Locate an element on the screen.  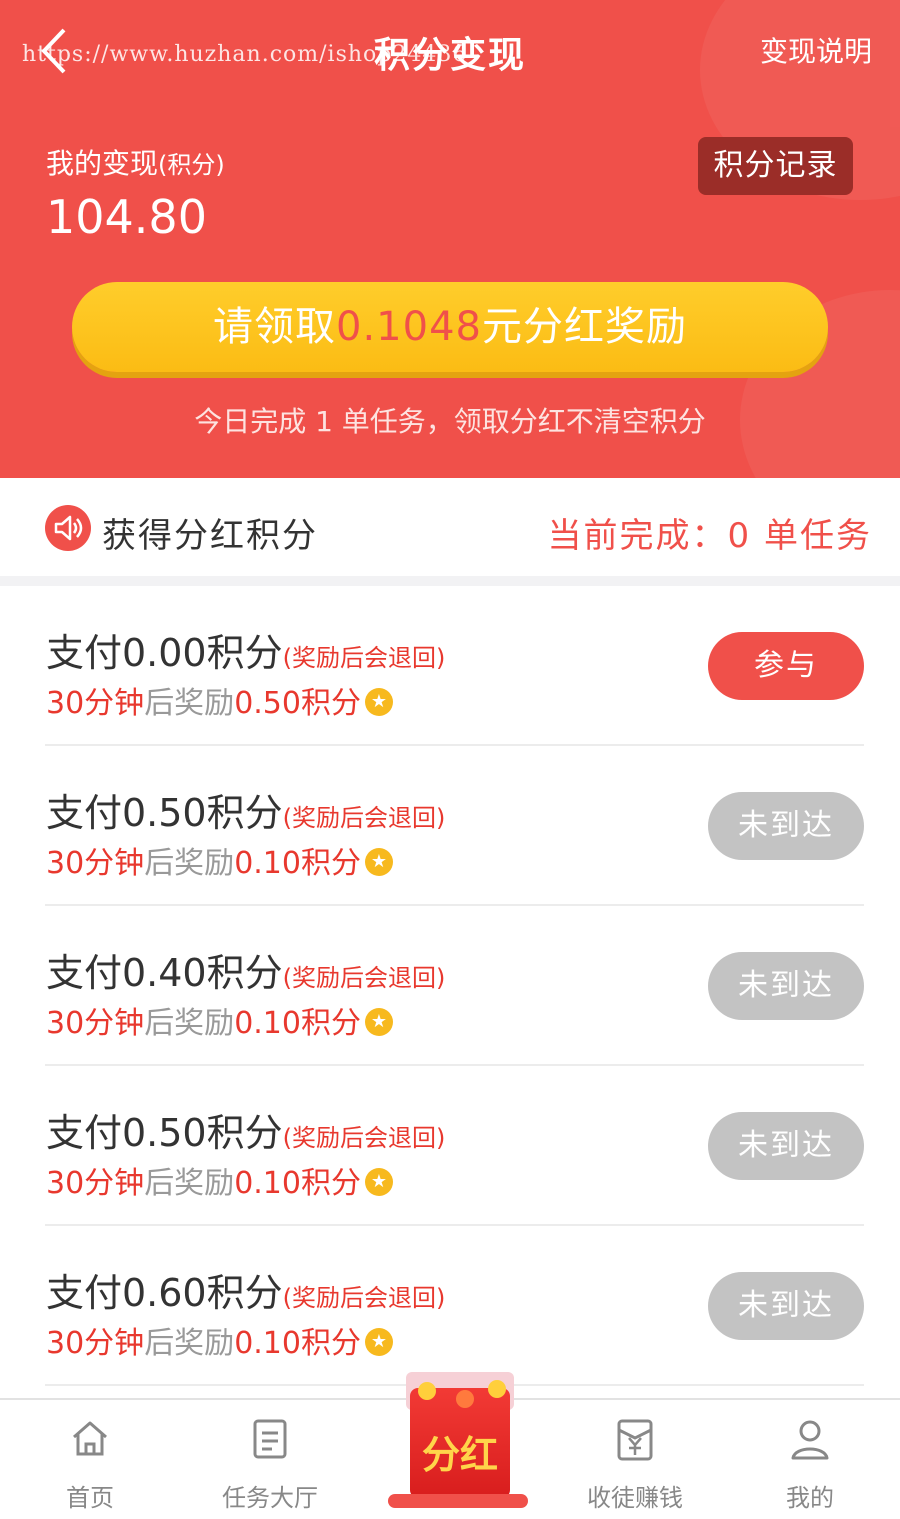
list-icon is located at coordinates (270, 1439).